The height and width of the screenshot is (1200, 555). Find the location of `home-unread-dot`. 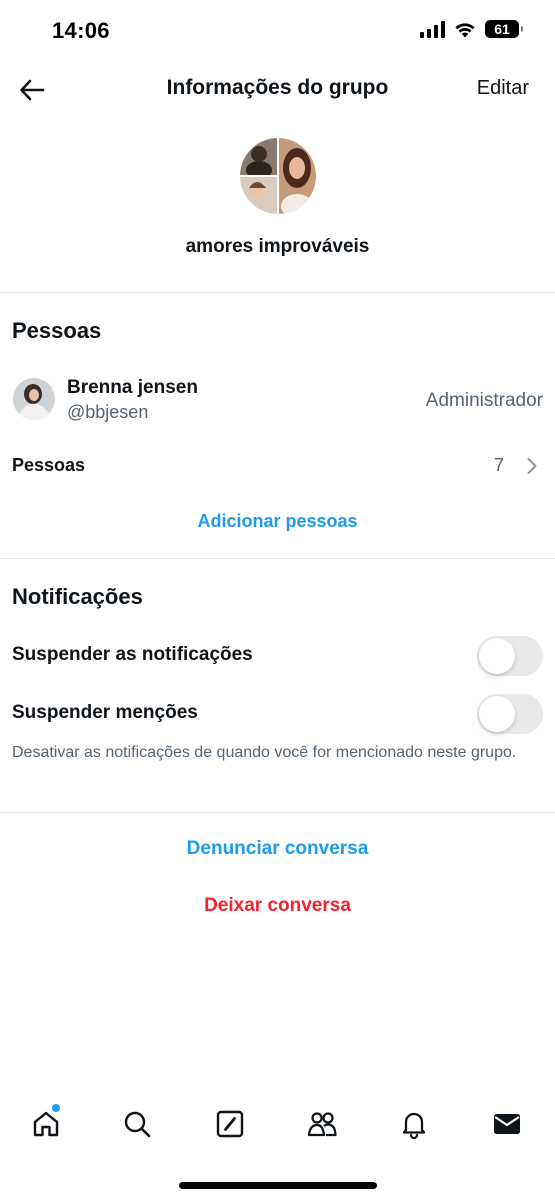

home-unread-dot is located at coordinates (56, 1108).